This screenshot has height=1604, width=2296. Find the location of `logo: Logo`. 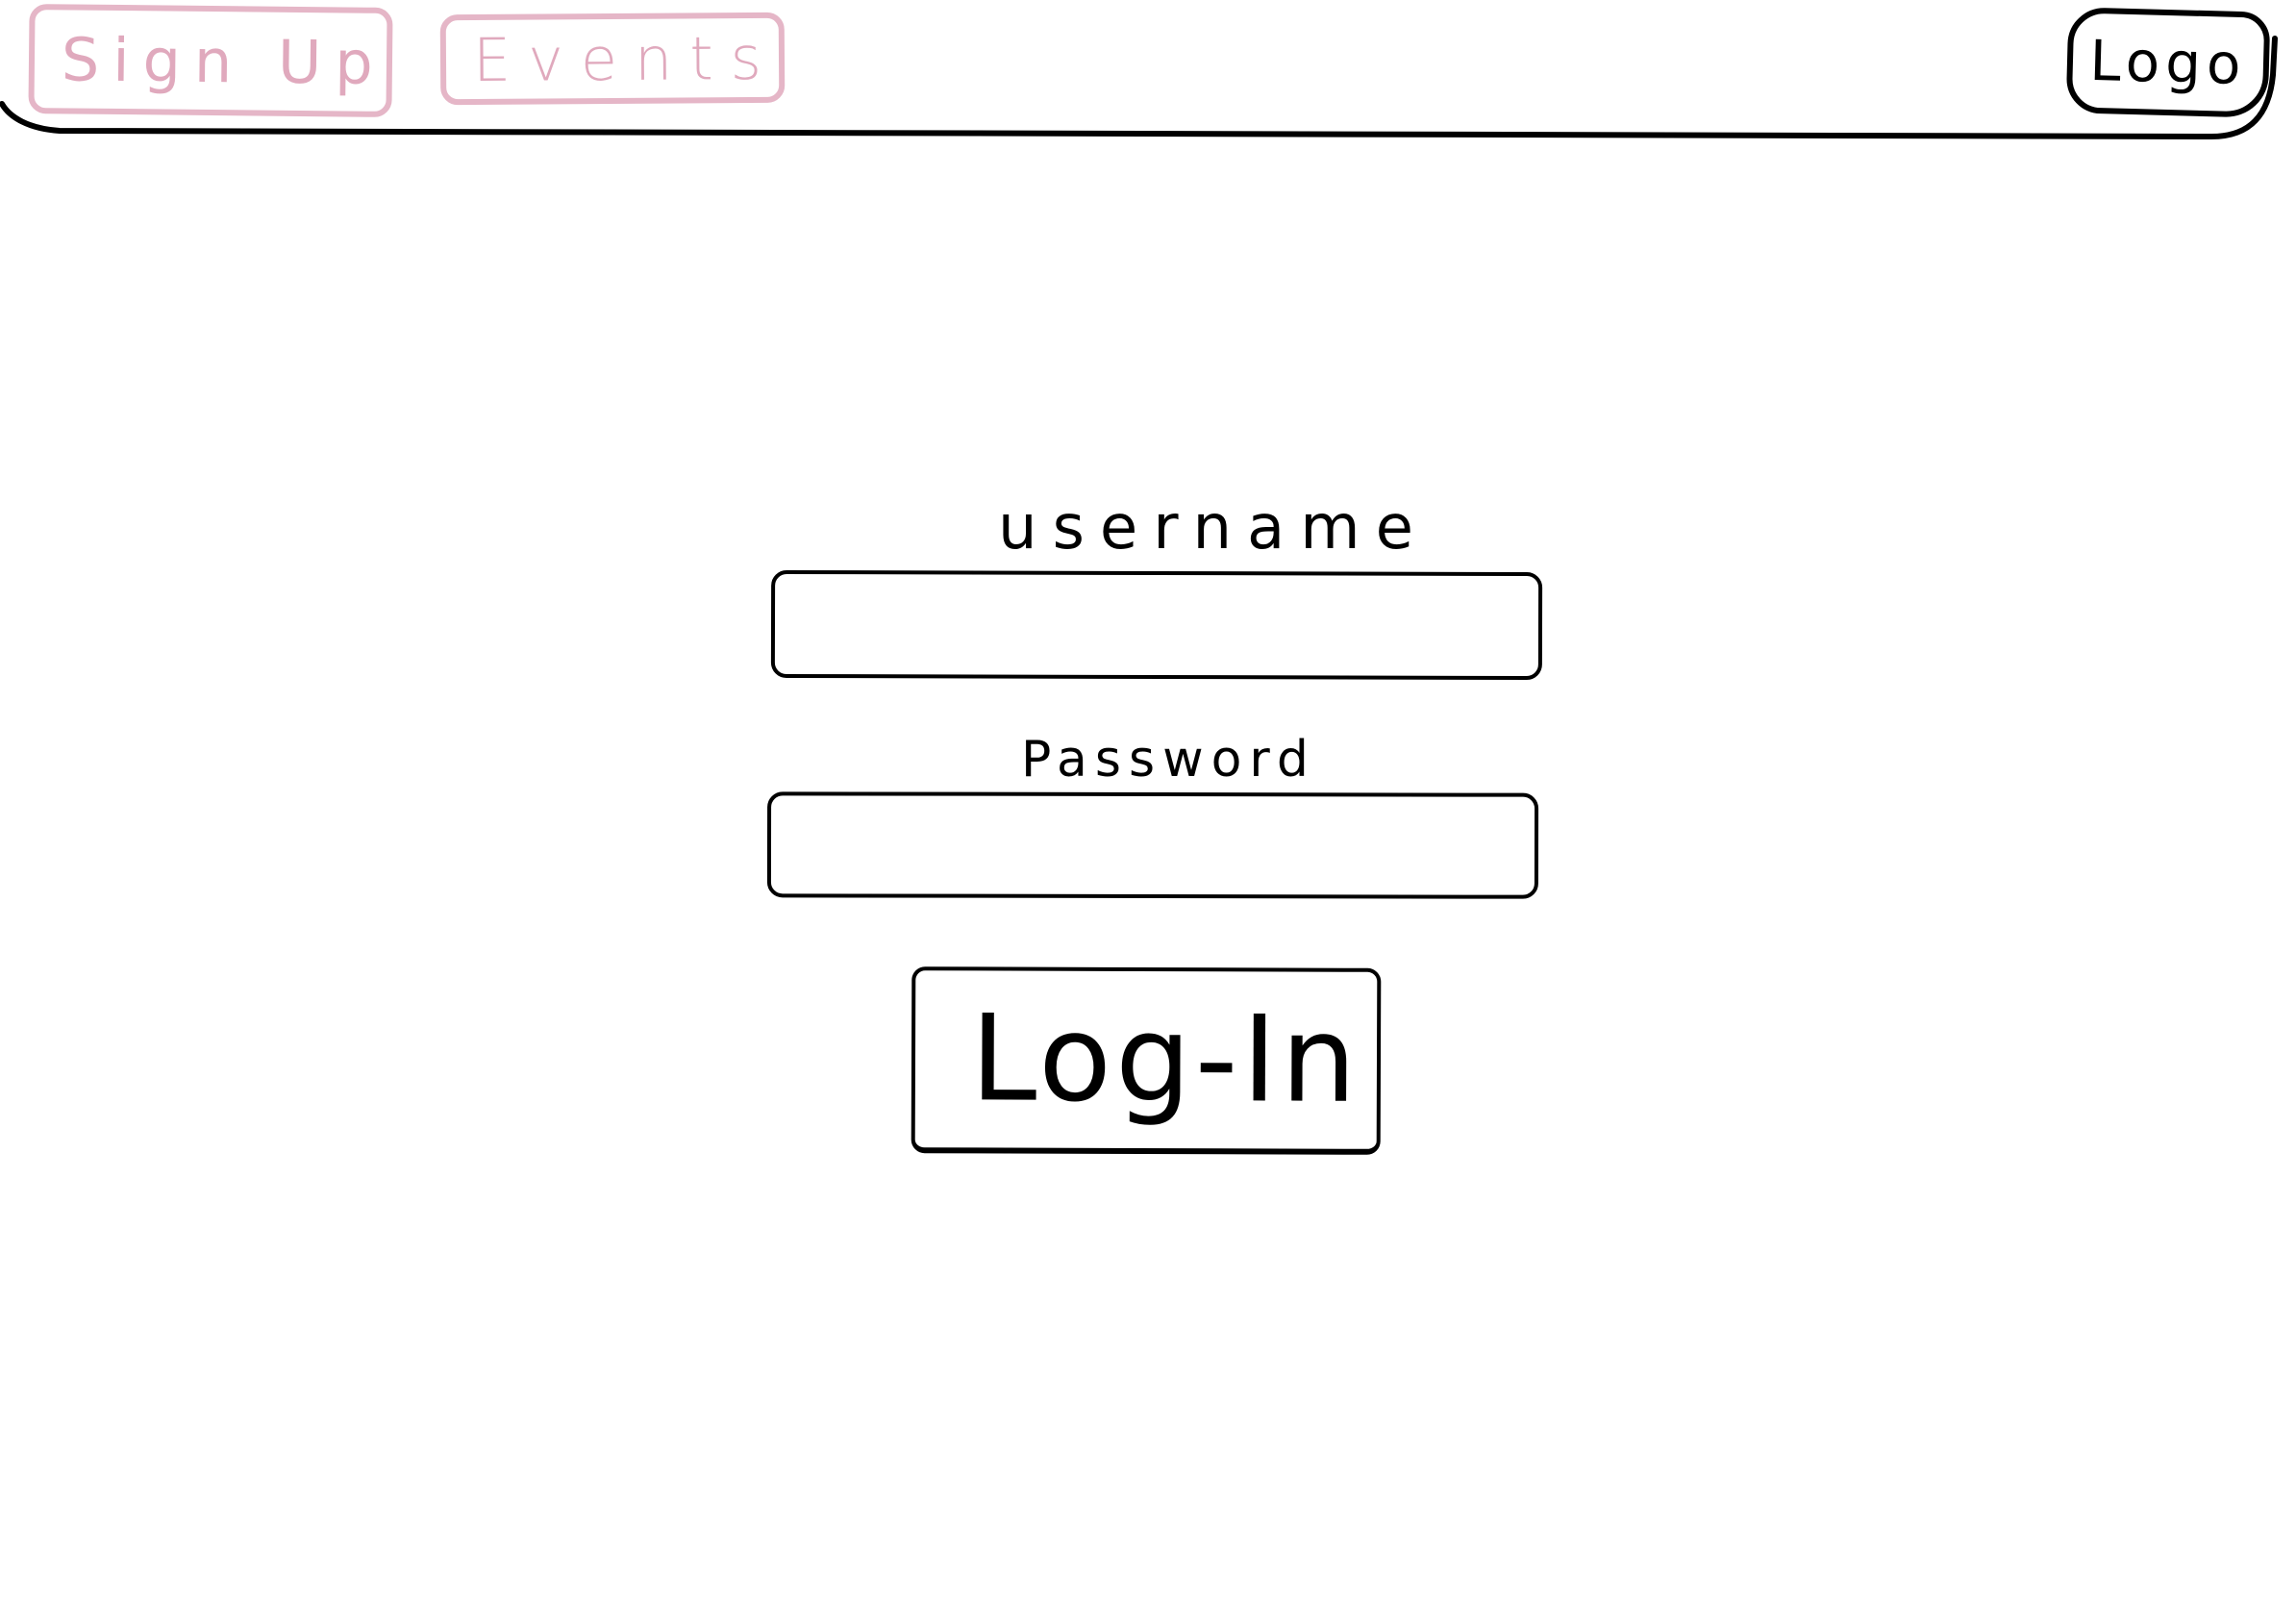

logo: Logo is located at coordinates (2168, 62).